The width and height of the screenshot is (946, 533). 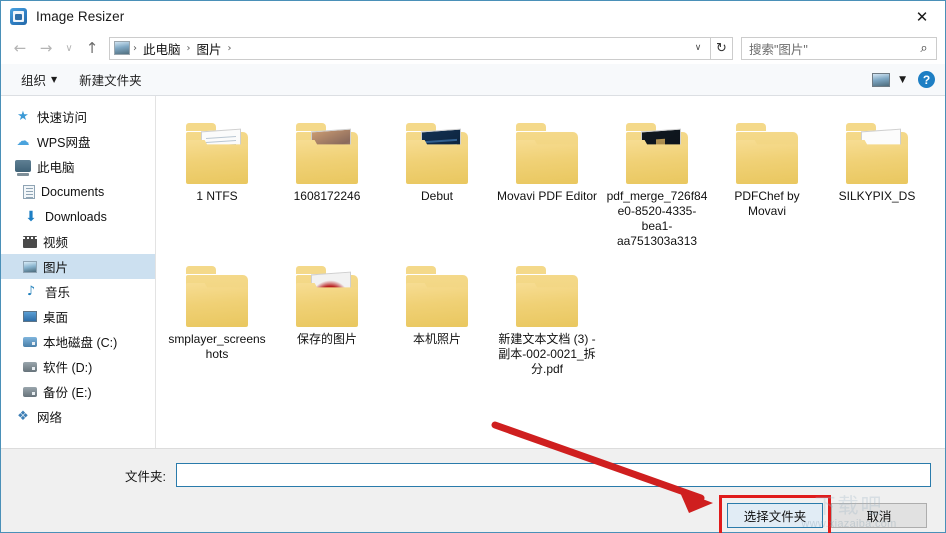 What do you see at coordinates (31, 216) in the screenshot?
I see `downloads-icon: ⬇` at bounding box center [31, 216].